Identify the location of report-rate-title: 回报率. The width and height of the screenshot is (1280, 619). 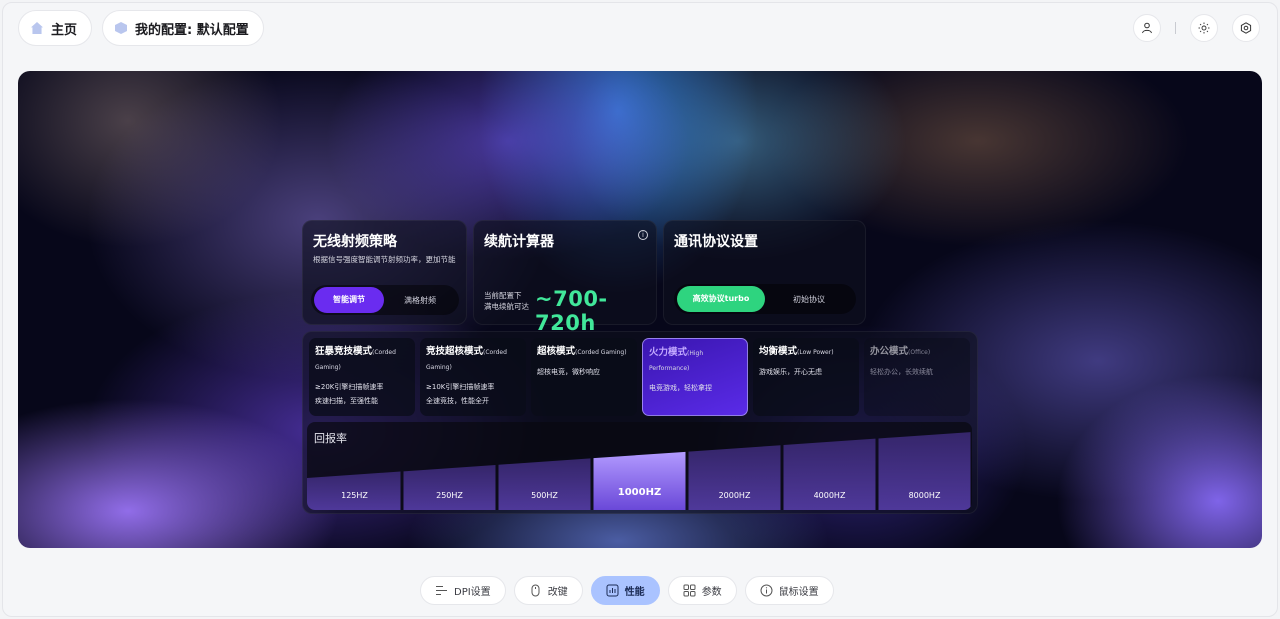
(330, 438).